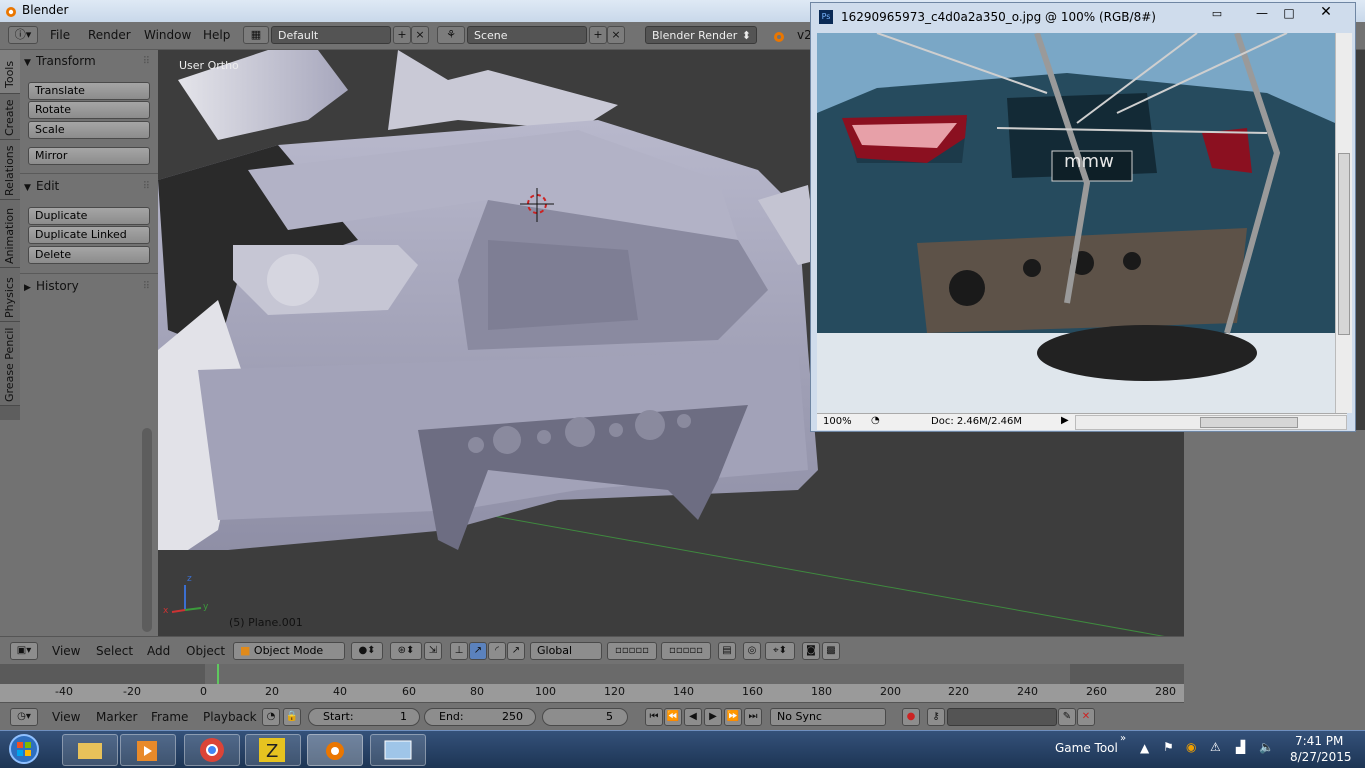  I want to click on scene-close-icon: ×, so click(616, 35).